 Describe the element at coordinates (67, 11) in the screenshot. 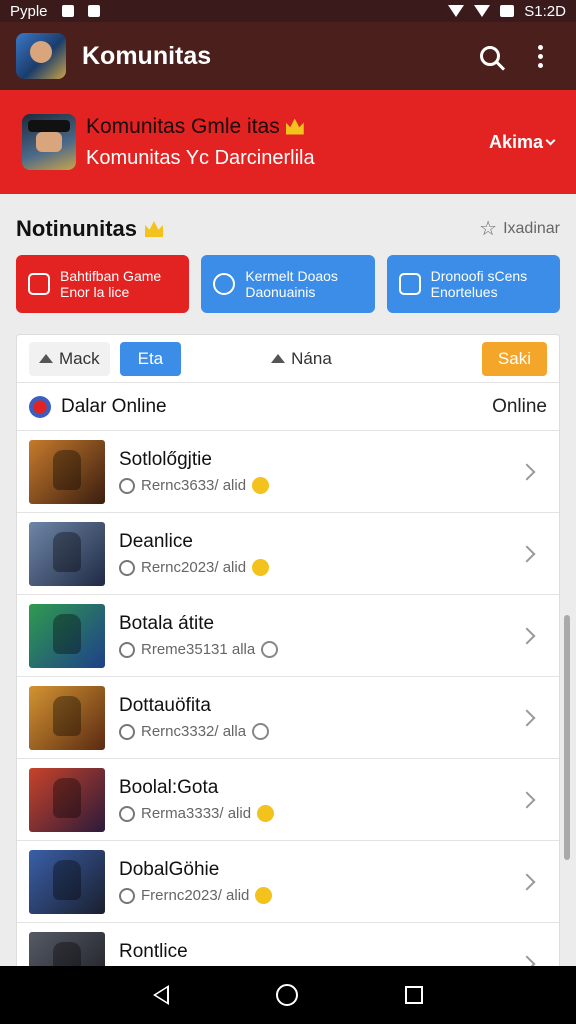

I see `notification-icon` at that location.